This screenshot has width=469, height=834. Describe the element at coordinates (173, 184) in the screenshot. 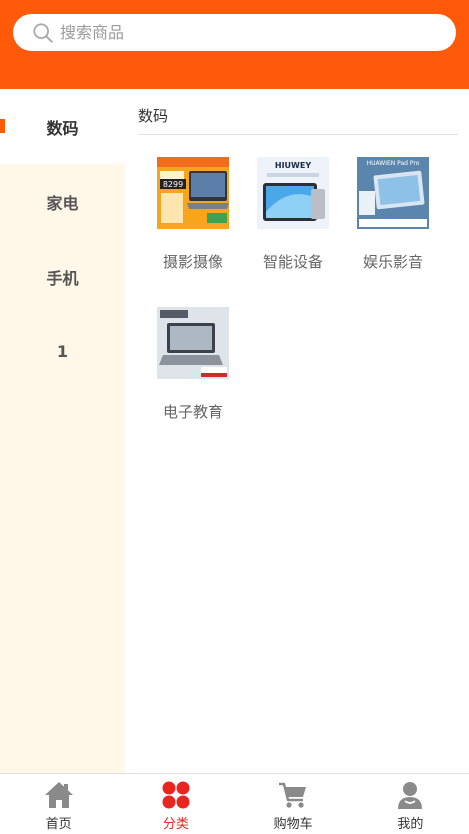

I see `thumb-price: 8299` at that location.